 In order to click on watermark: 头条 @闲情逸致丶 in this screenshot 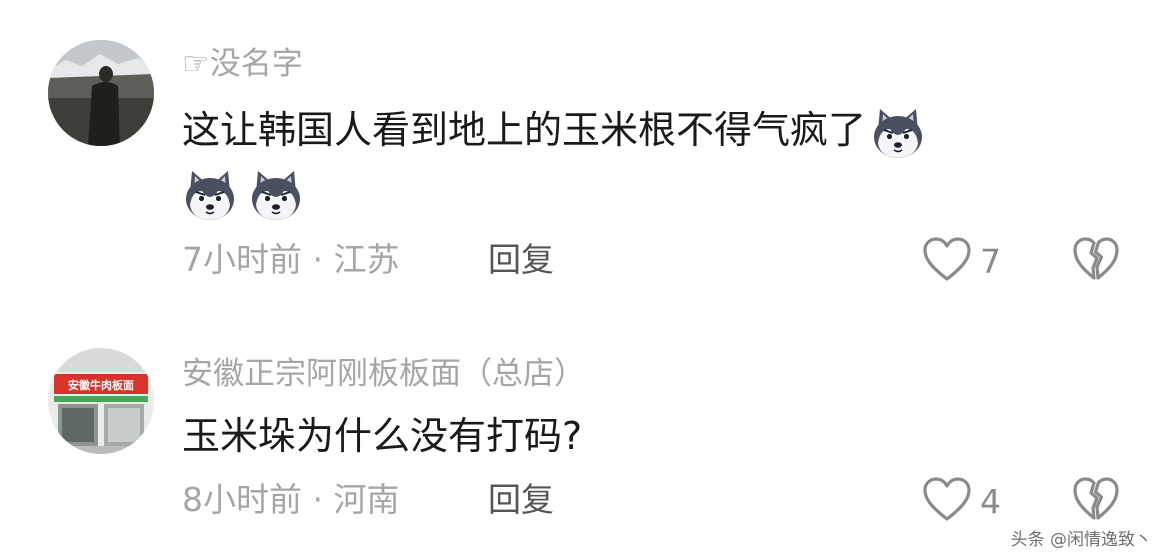, I will do `click(1081, 540)`.